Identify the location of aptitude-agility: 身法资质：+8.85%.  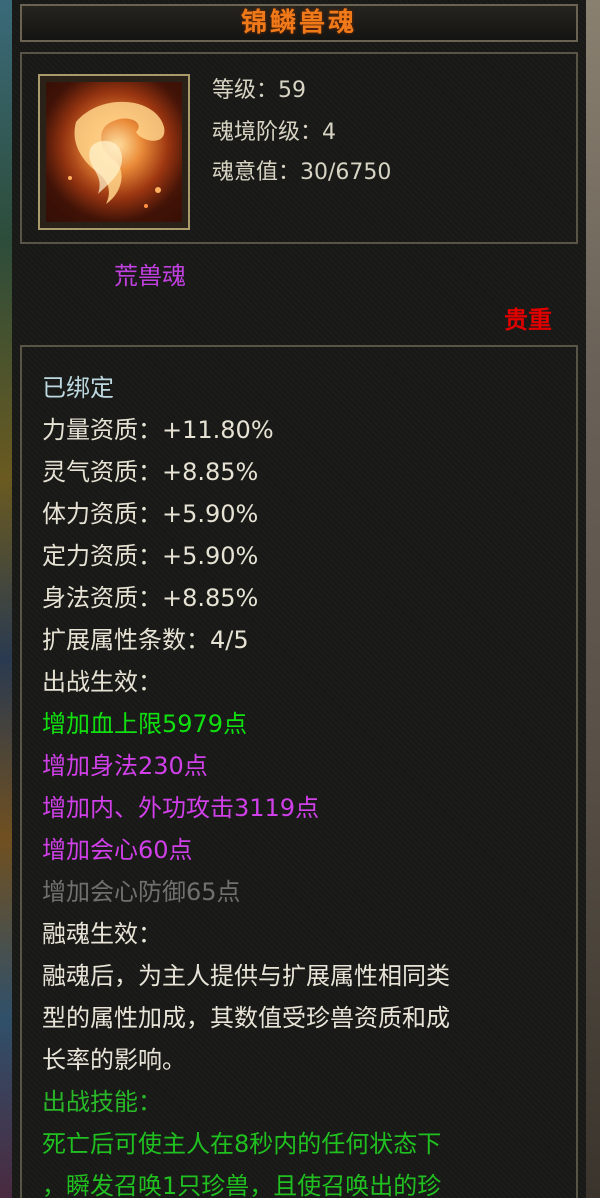
(150, 598).